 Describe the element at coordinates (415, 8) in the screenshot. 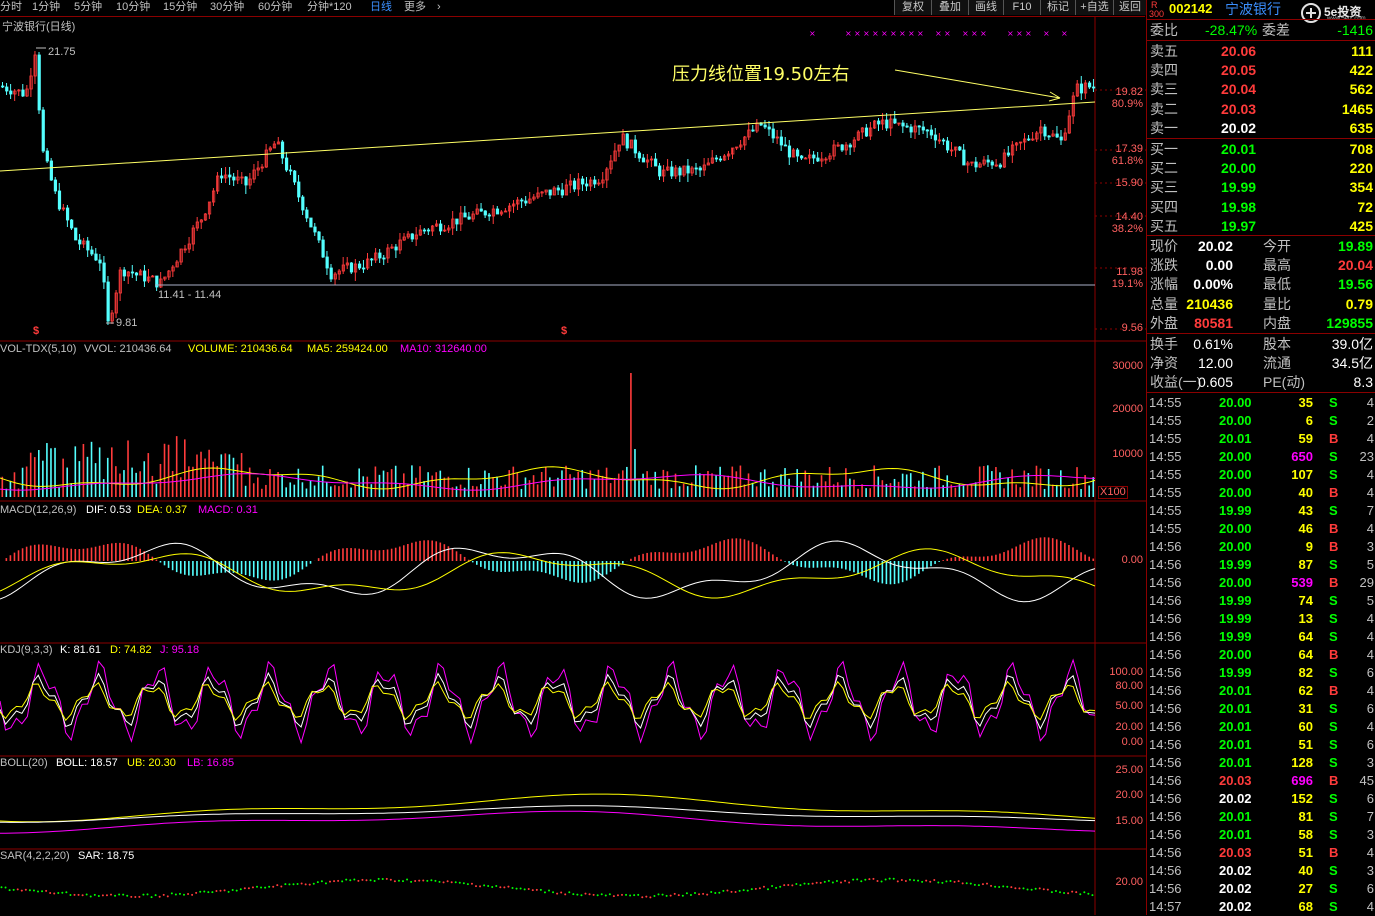

I see `period-tab-more: 更多` at that location.